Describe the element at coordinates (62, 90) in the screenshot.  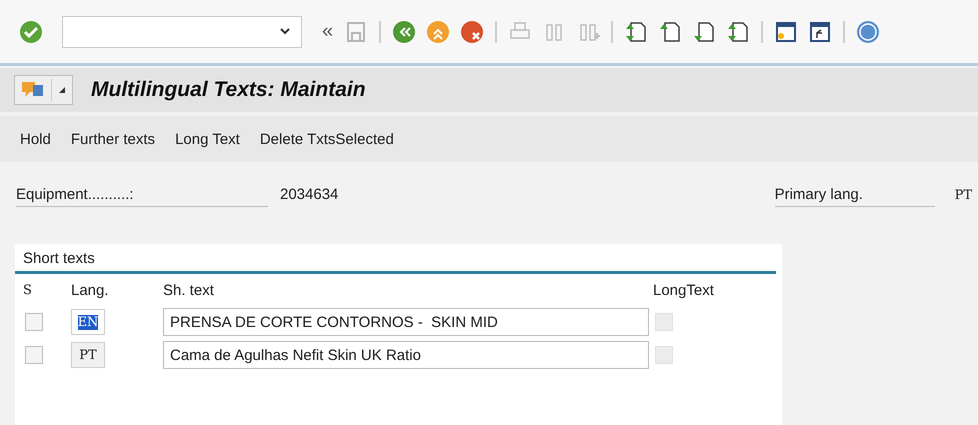
I see `dropdown-icon` at that location.